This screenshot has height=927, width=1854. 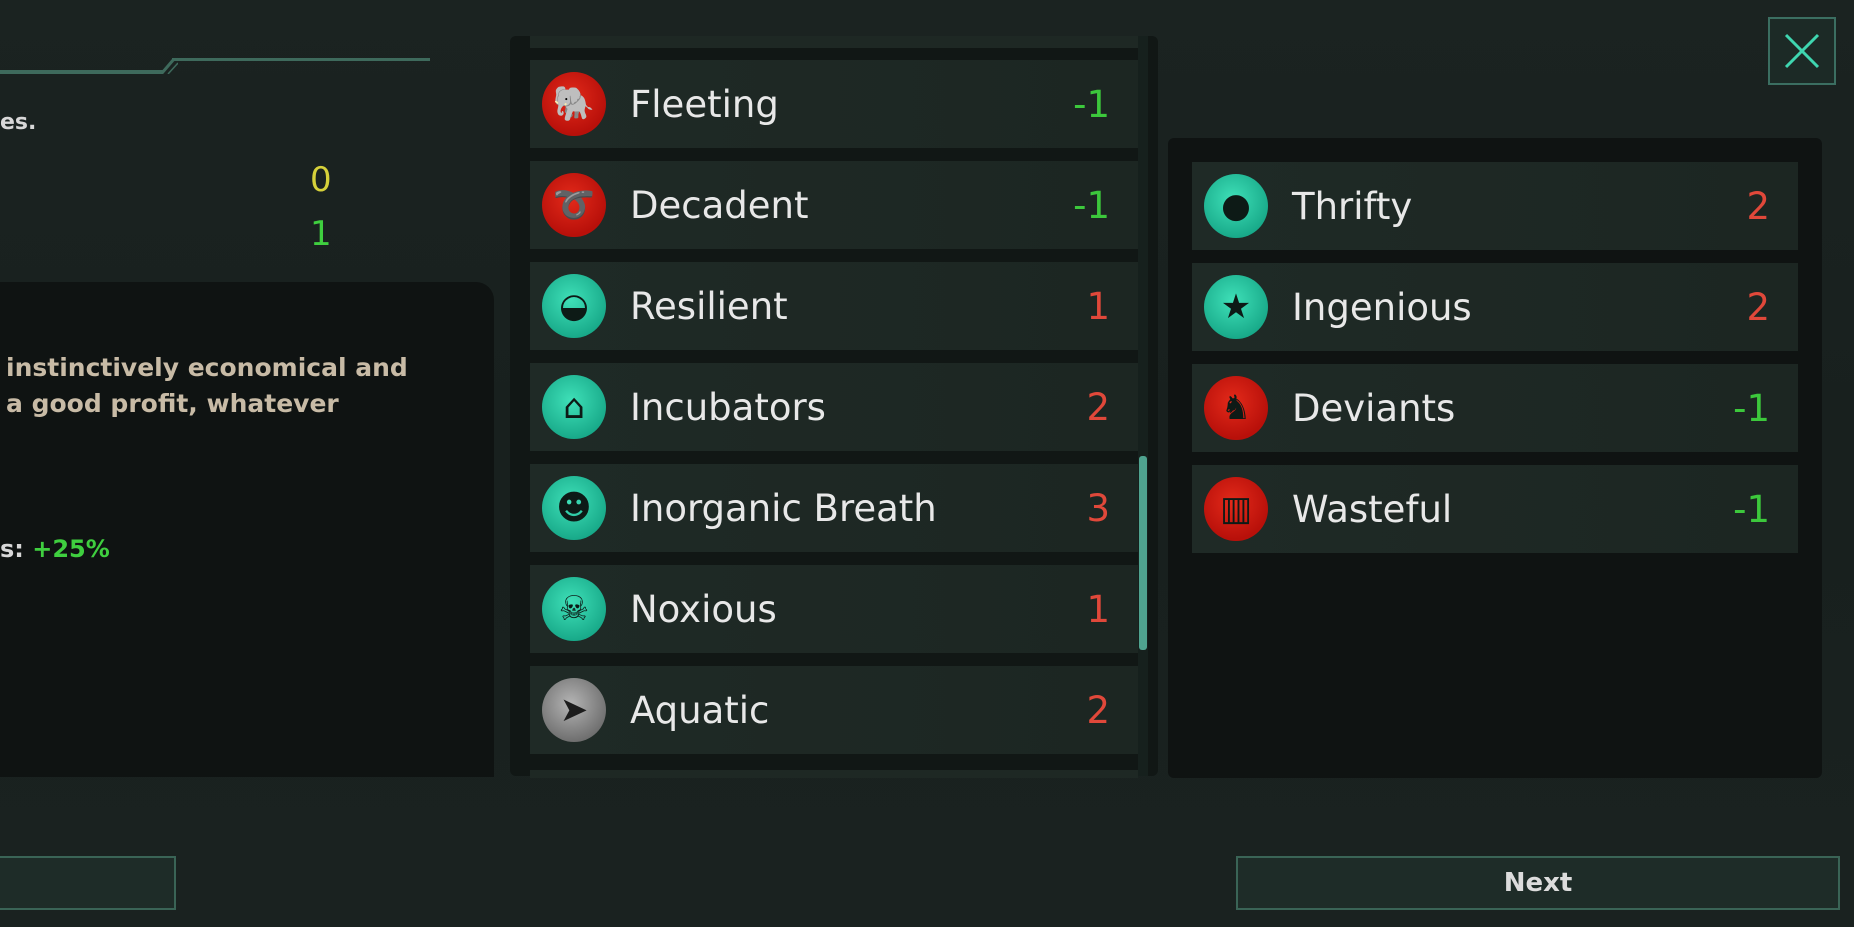 What do you see at coordinates (783, 508) in the screenshot?
I see `trait-name: Inorganic Breath` at bounding box center [783, 508].